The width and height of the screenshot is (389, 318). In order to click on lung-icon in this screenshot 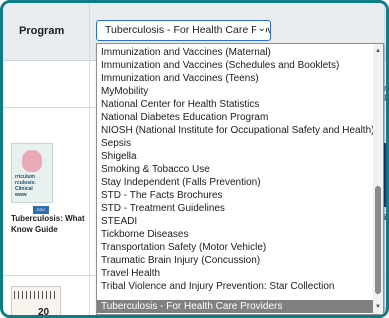, I will do `click(32, 161)`.